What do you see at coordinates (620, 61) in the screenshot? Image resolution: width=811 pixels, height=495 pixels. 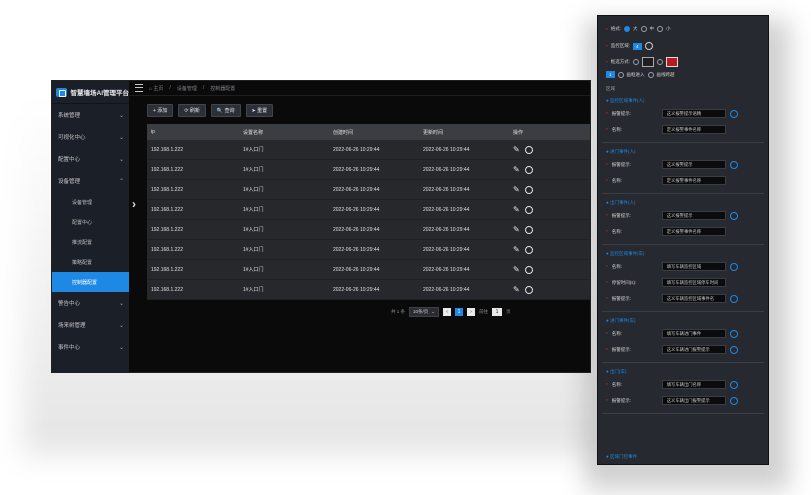 I see `select-mode-label: 框选方式:` at bounding box center [620, 61].